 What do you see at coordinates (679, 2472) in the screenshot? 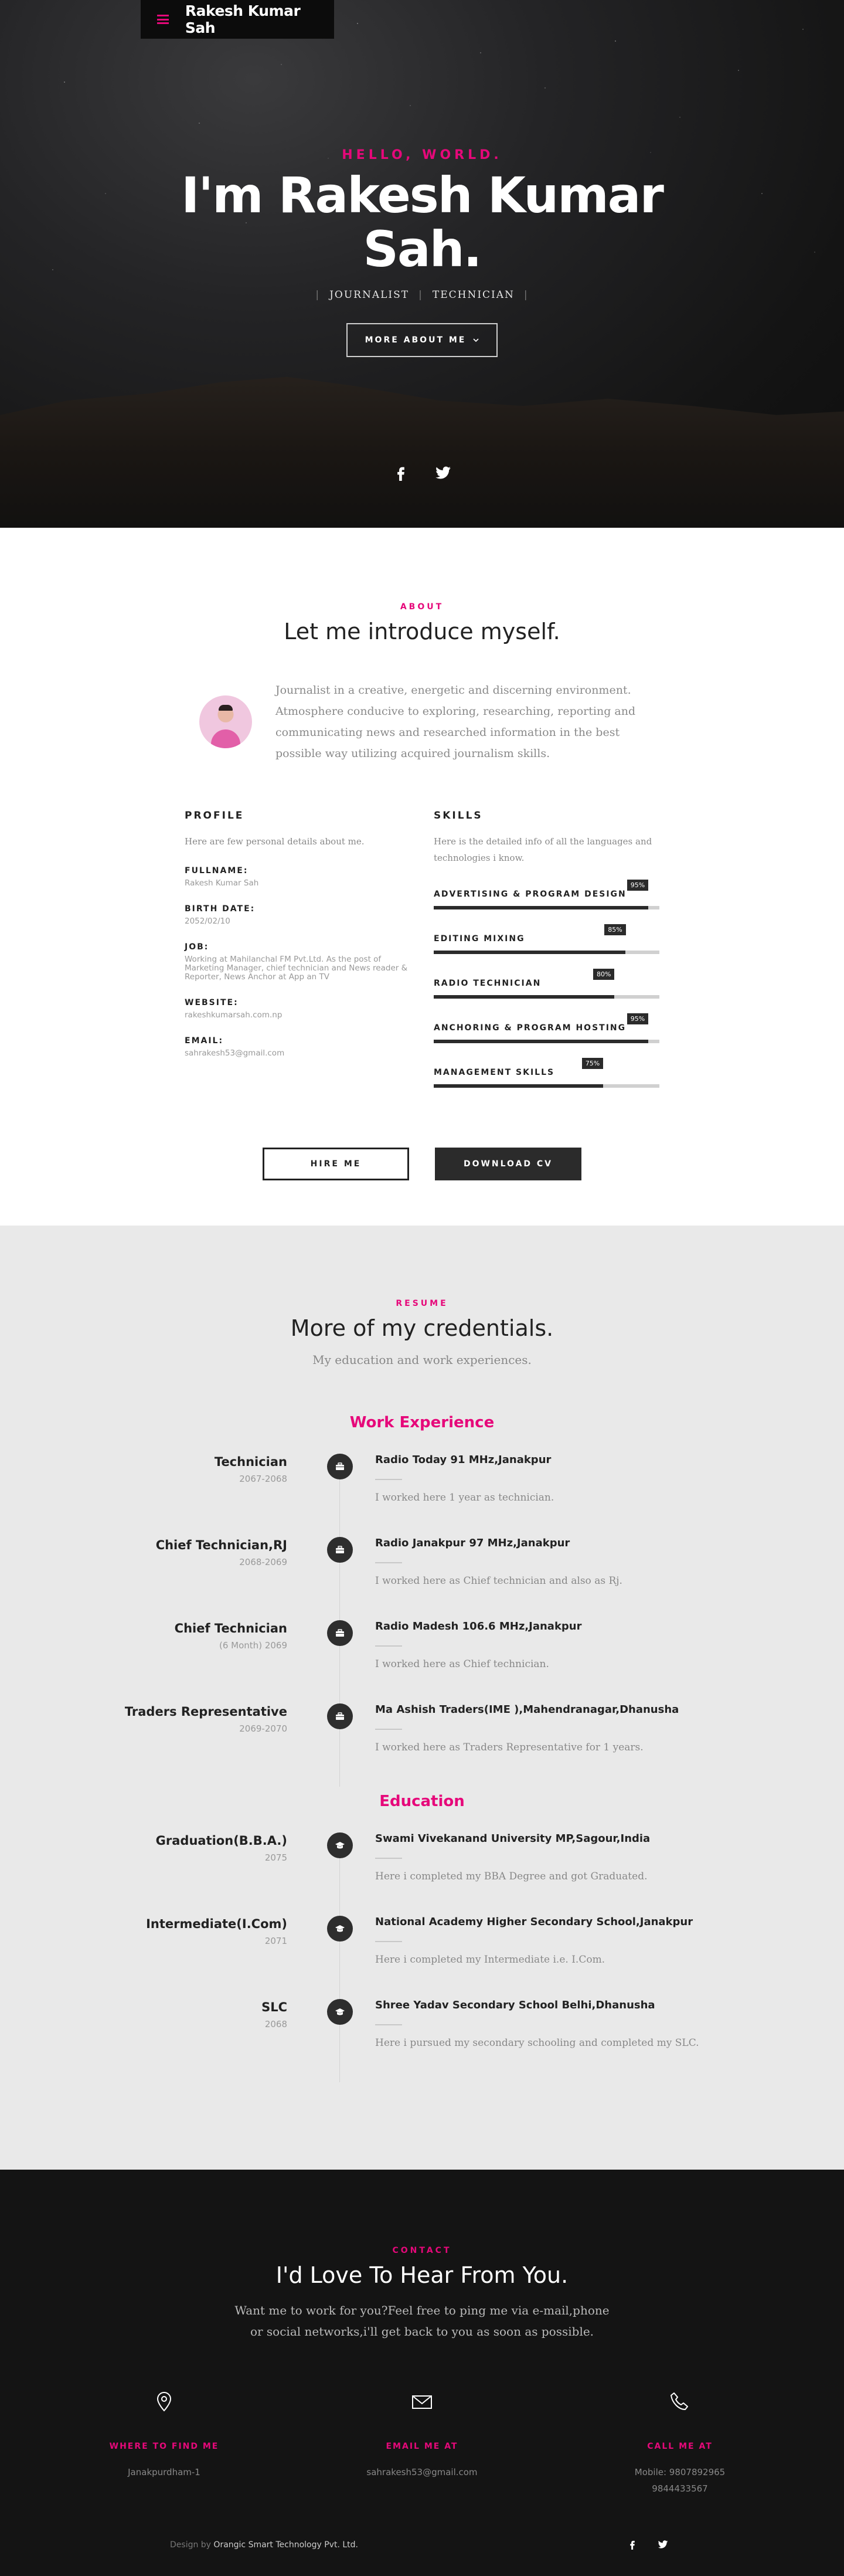
I see `phone-line-1: Mobile: 9807892965` at bounding box center [679, 2472].